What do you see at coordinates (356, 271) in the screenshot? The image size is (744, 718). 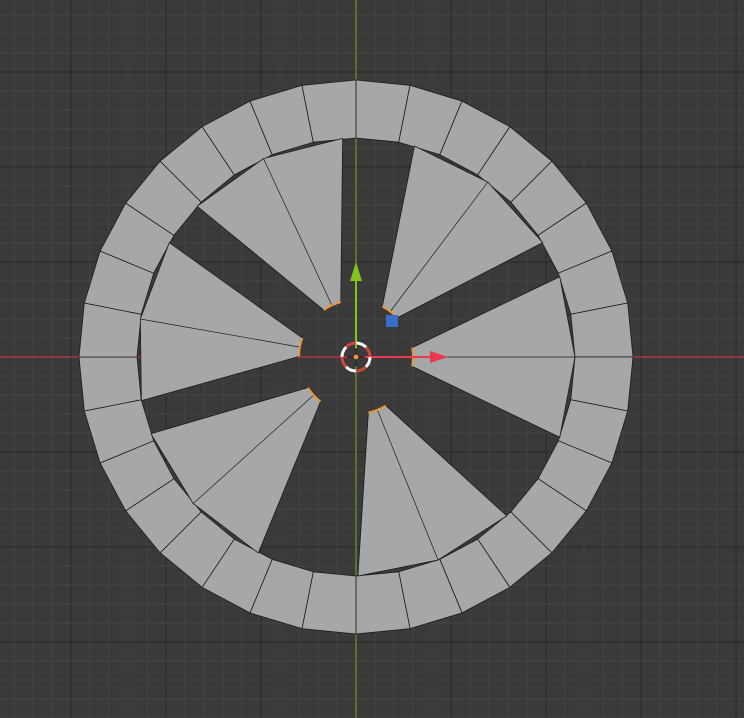 I see `gizmo-y-arrow-icon` at bounding box center [356, 271].